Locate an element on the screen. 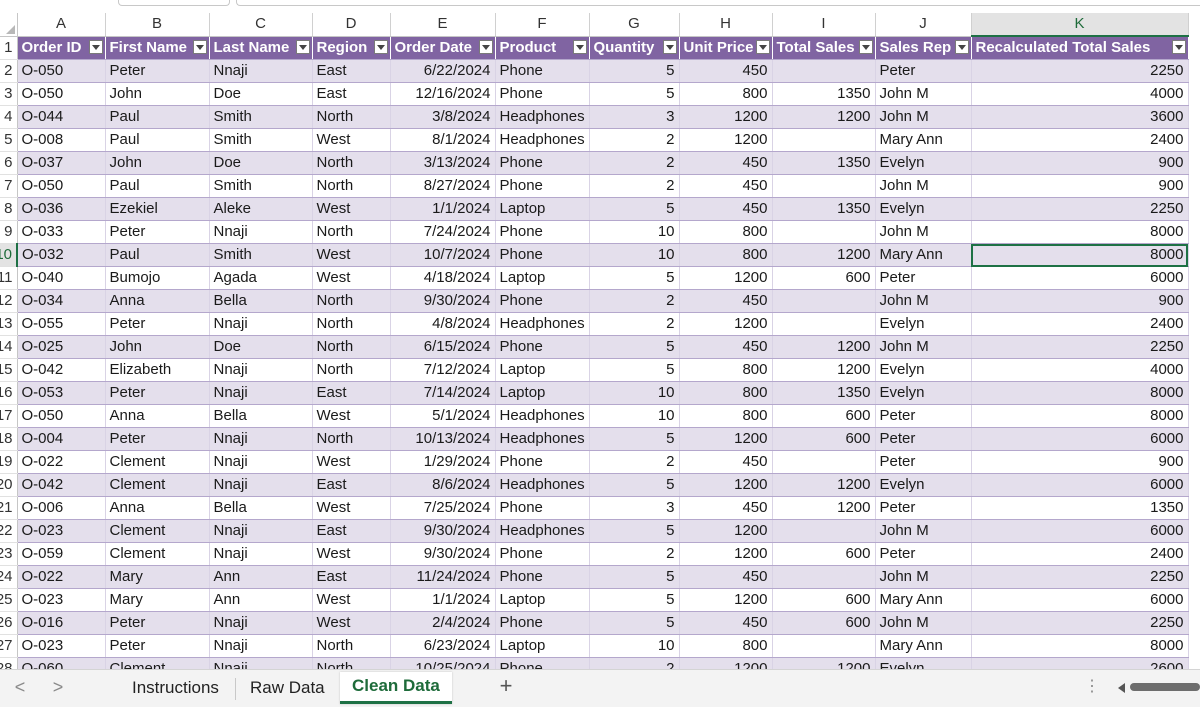  row-number: 5 is located at coordinates (9, 140).